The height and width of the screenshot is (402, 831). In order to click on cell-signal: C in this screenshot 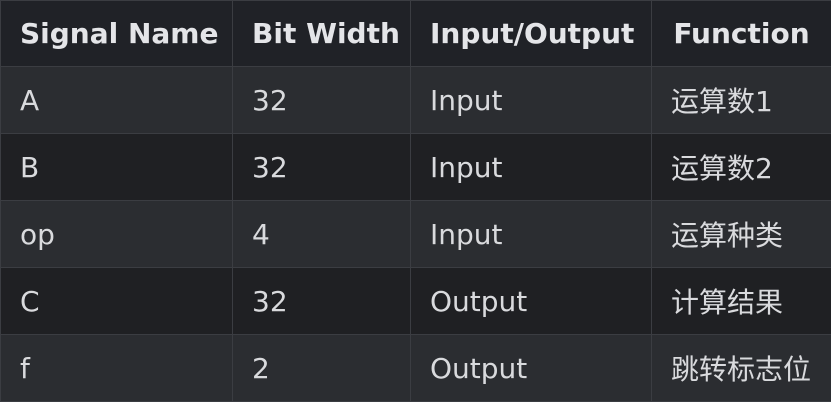, I will do `click(117, 301)`.